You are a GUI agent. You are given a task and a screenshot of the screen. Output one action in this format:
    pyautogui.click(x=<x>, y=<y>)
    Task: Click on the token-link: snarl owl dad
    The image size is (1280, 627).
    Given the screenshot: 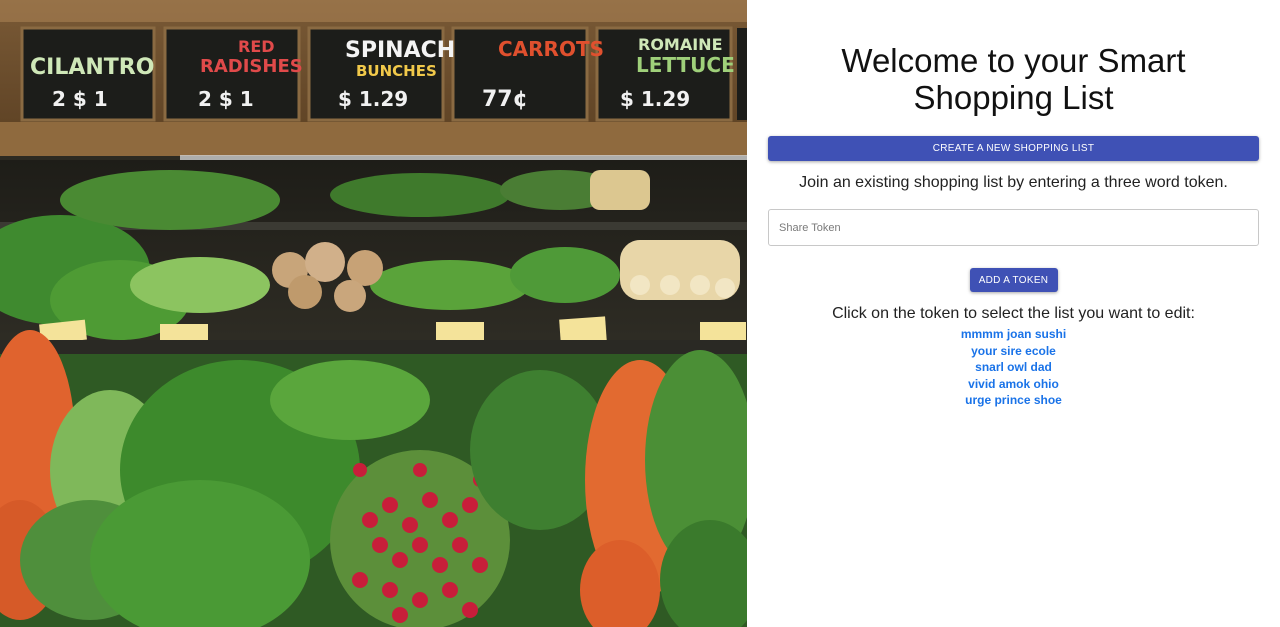 What is the action you would take?
    pyautogui.click(x=1013, y=367)
    